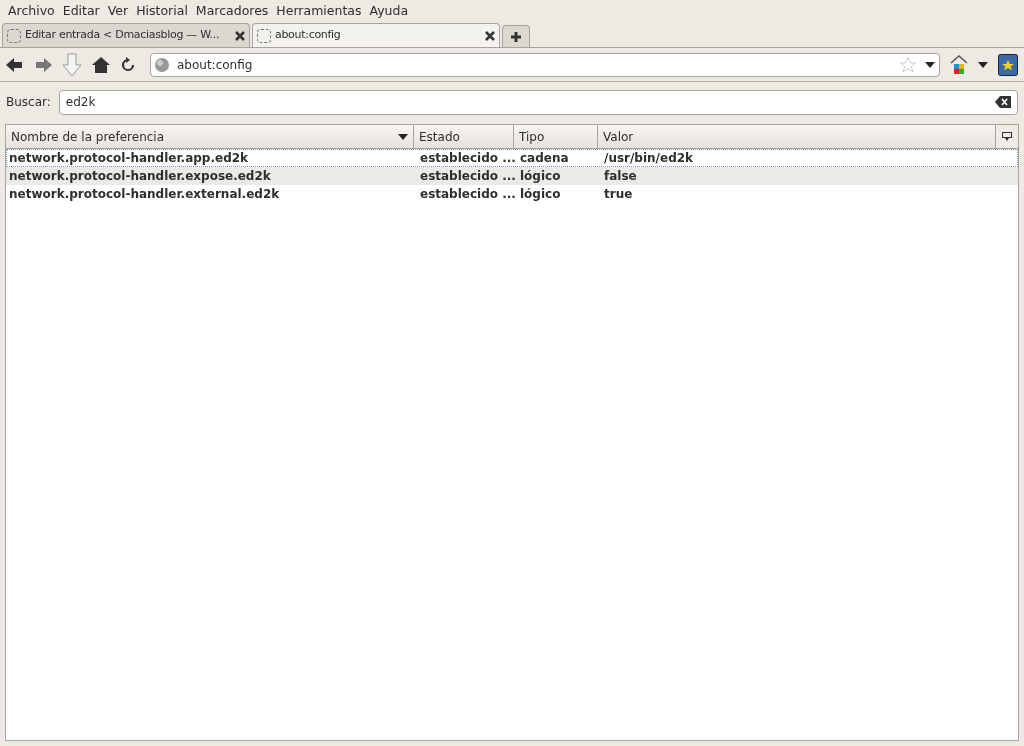 This screenshot has width=1024, height=746. I want to click on table-row: network.protocol-handler.external.ed2k establecido ... lógico true, so click(512, 194).